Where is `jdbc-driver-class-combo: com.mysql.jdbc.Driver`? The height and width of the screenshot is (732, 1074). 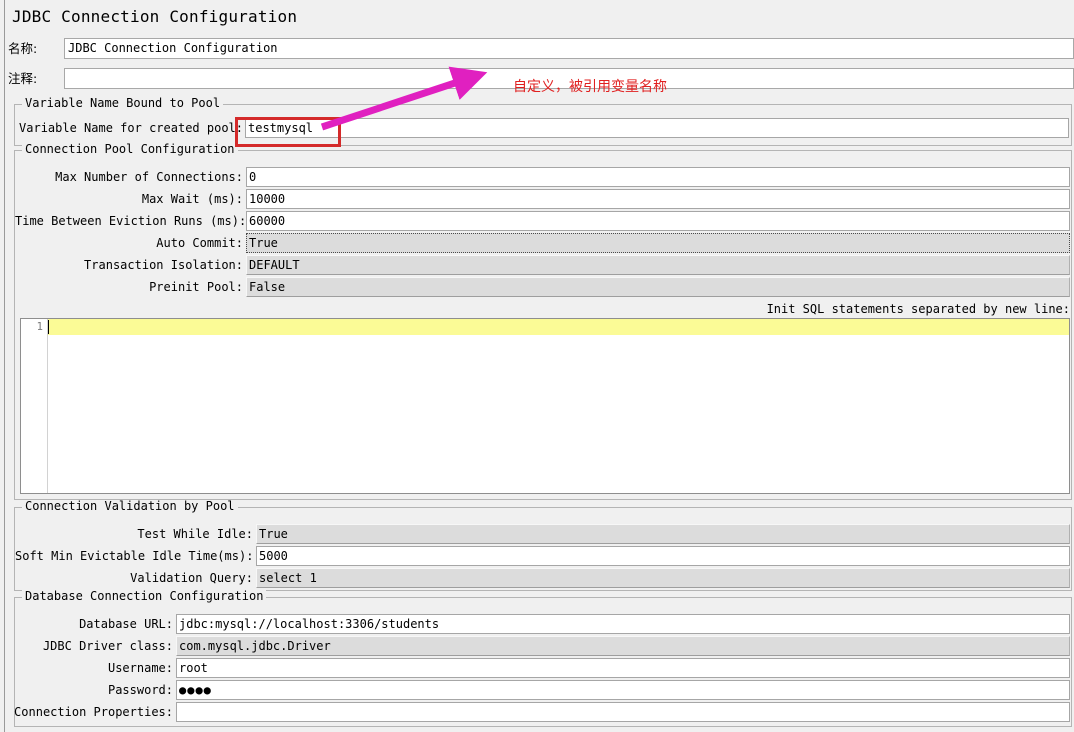
jdbc-driver-class-combo: com.mysql.jdbc.Driver is located at coordinates (623, 646).